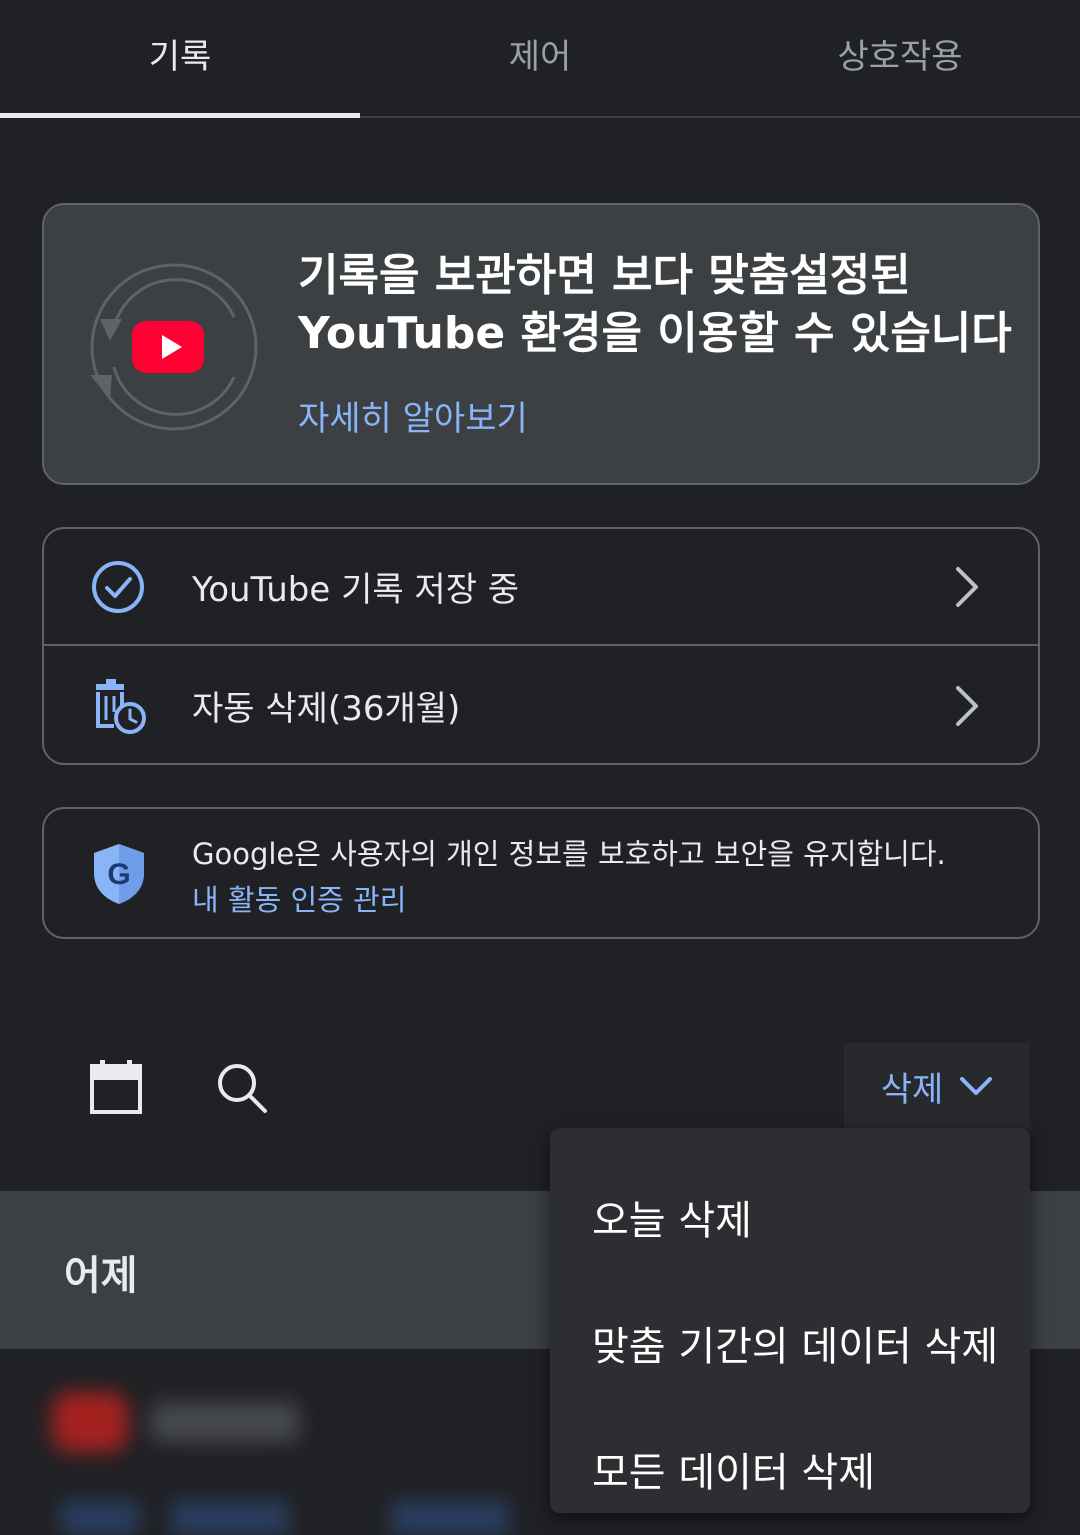  I want to click on delete-dropdown-button: 삭제, so click(937, 1086).